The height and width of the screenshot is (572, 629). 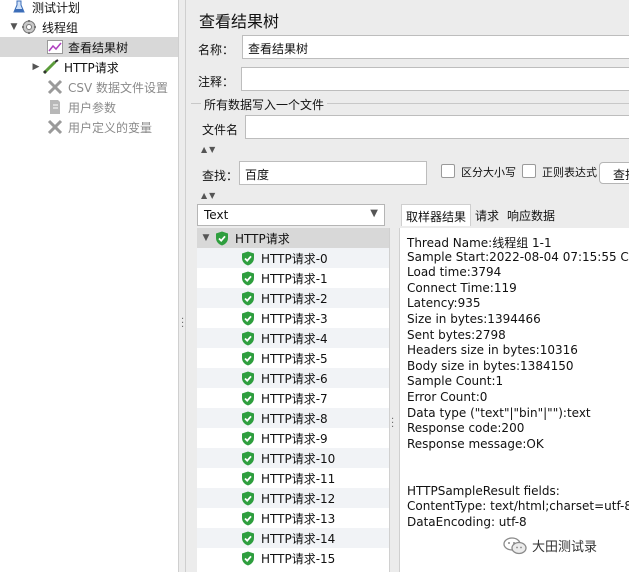 I want to click on result-item-label: HTTP请求-14, so click(x=298, y=538).